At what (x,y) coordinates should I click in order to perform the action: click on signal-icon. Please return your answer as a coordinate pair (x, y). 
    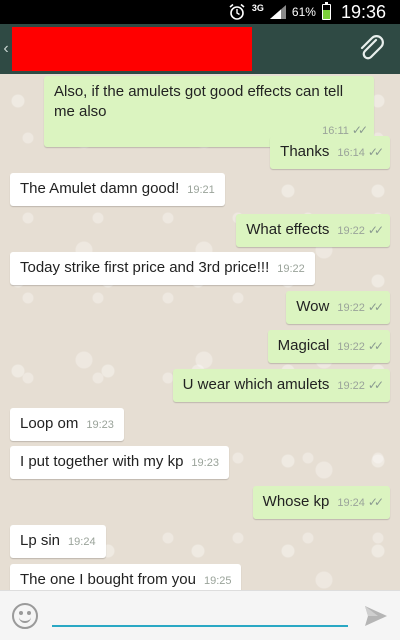
    Looking at the image, I should click on (277, 12).